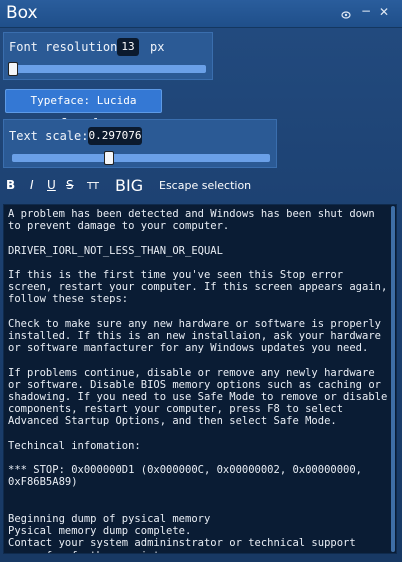  What do you see at coordinates (366, 11) in the screenshot?
I see `minimize-icon: −` at bounding box center [366, 11].